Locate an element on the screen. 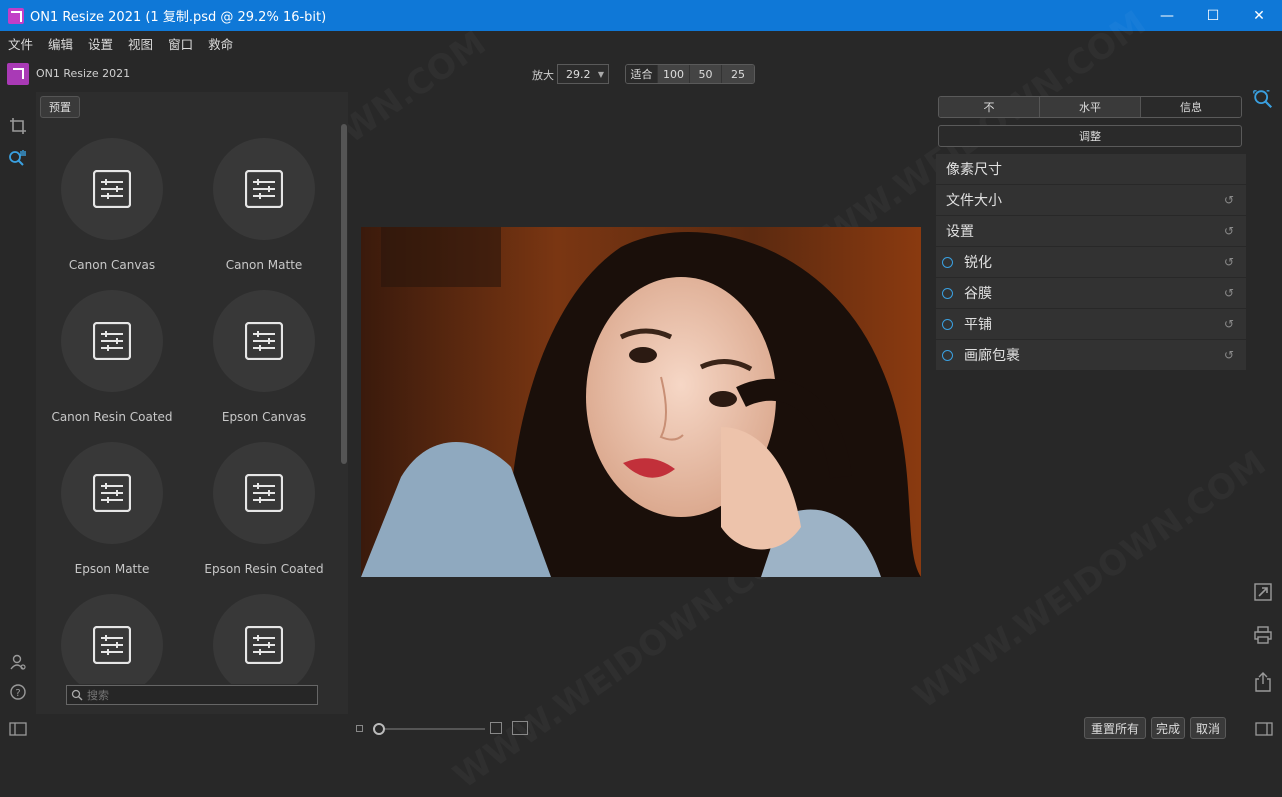 The width and height of the screenshot is (1282, 797). preset-item: Epson Resin Coated is located at coordinates (264, 504).